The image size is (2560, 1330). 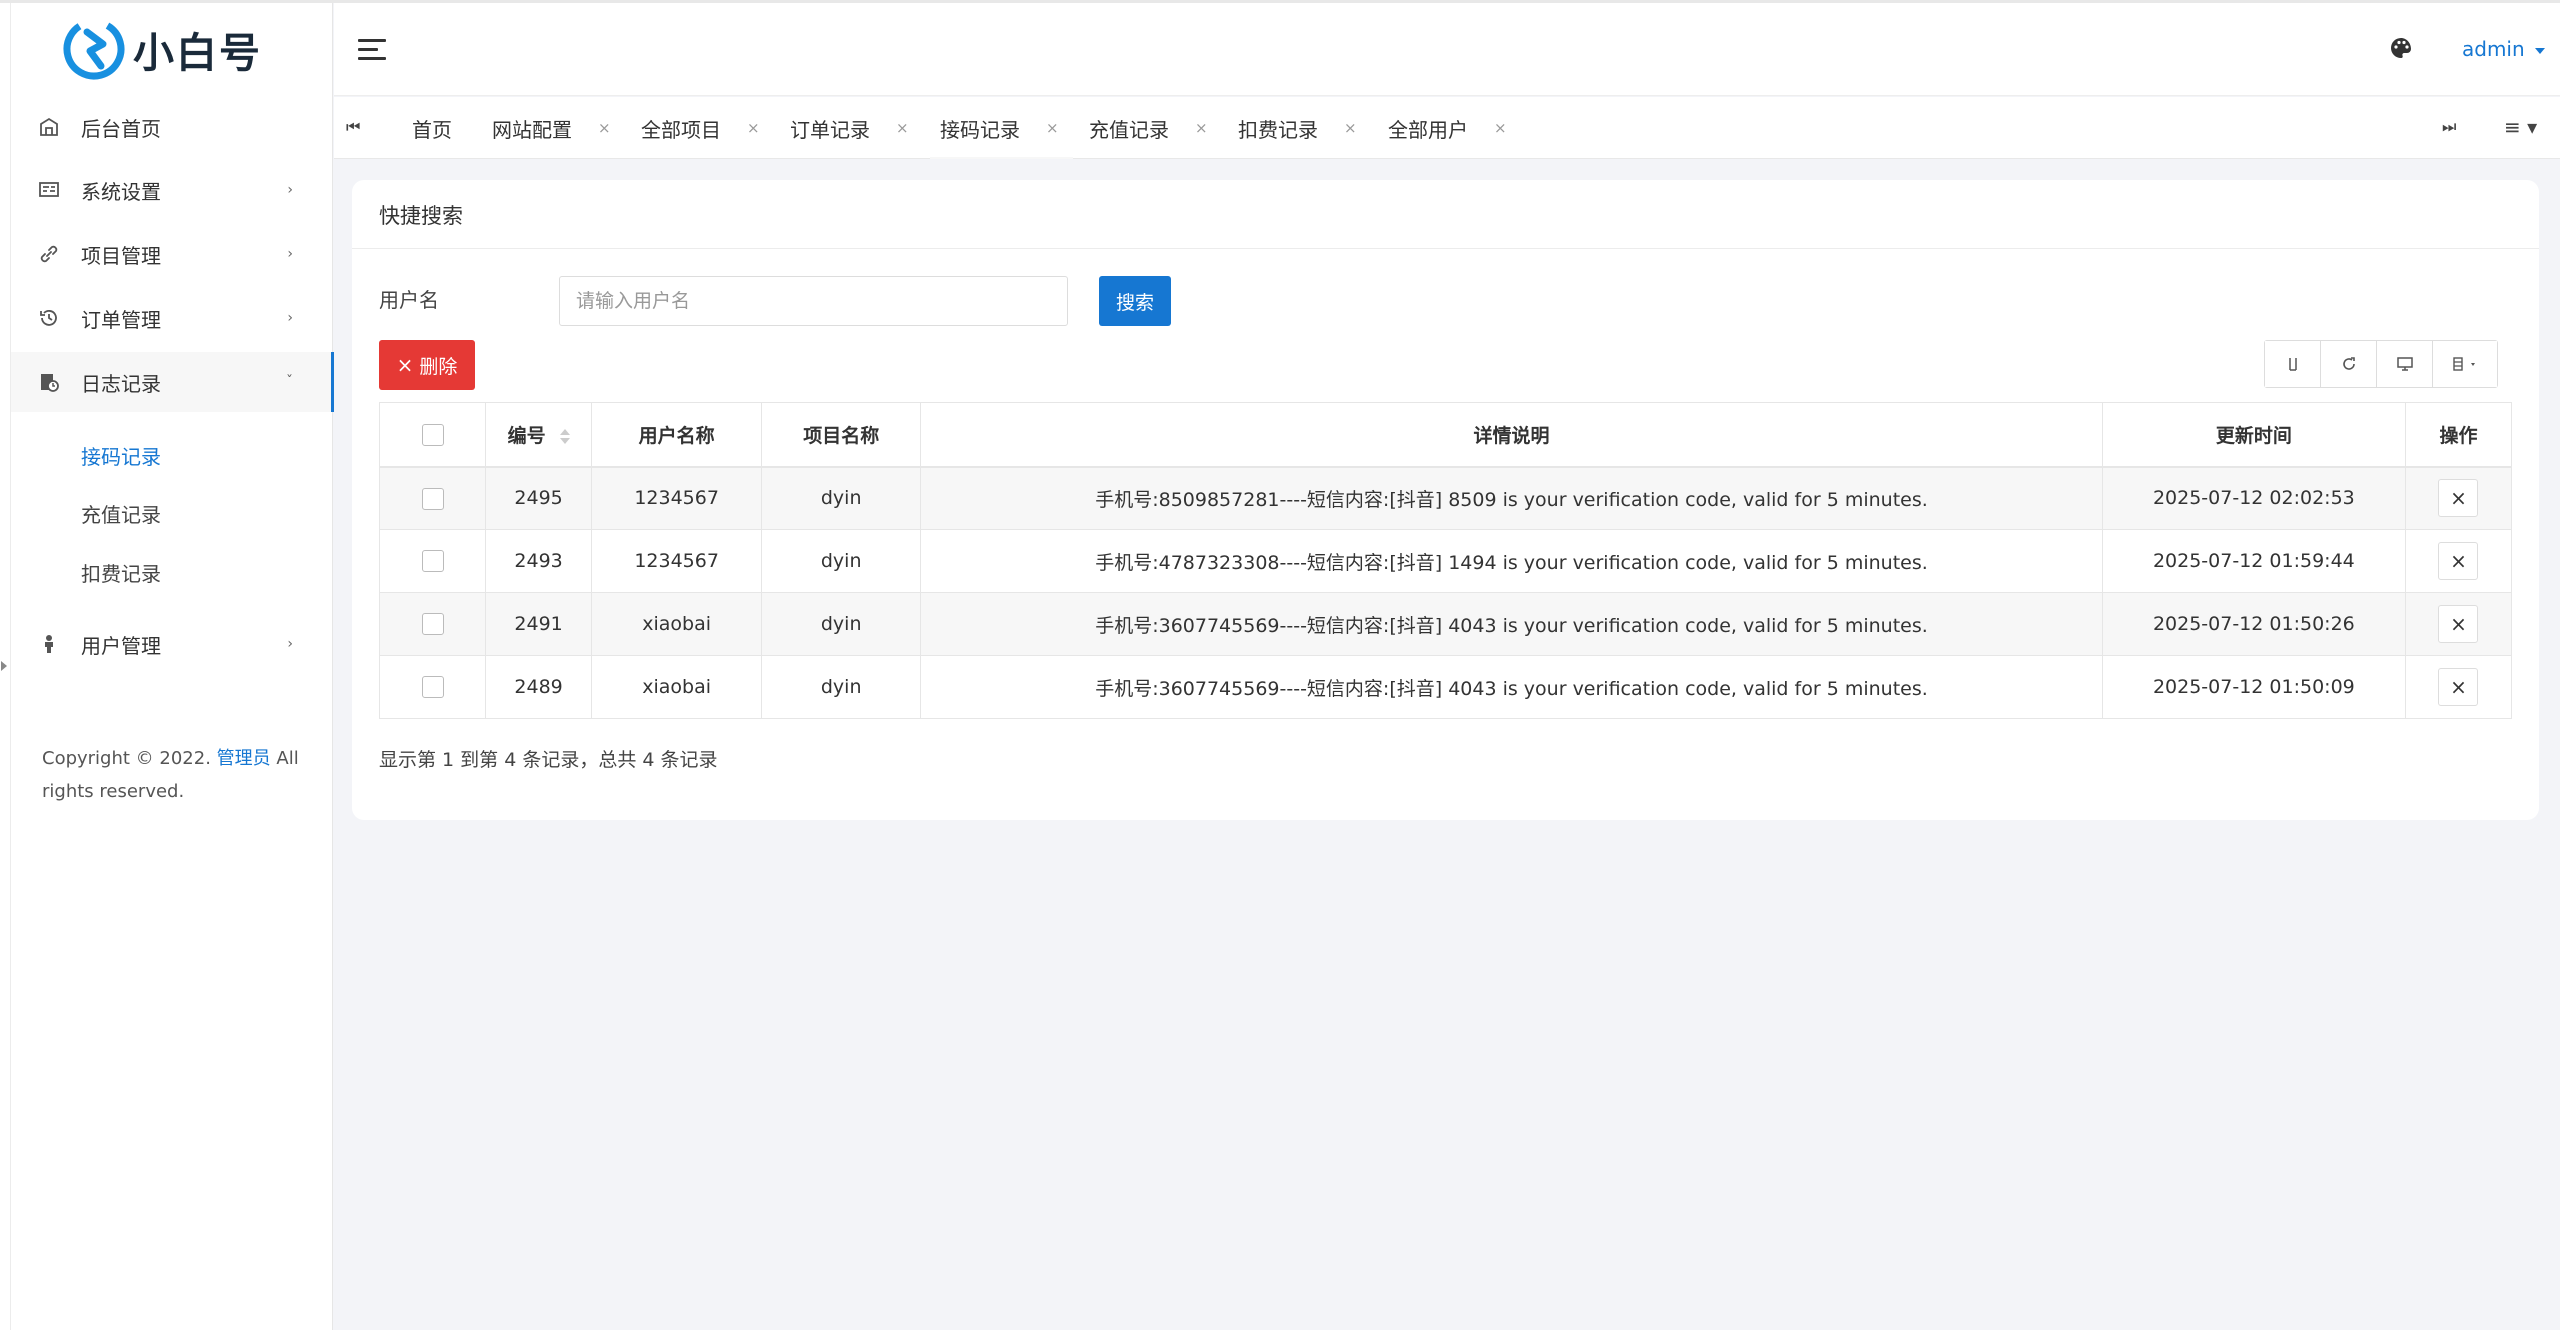 What do you see at coordinates (539, 561) in the screenshot?
I see `cell-id: 2493` at bounding box center [539, 561].